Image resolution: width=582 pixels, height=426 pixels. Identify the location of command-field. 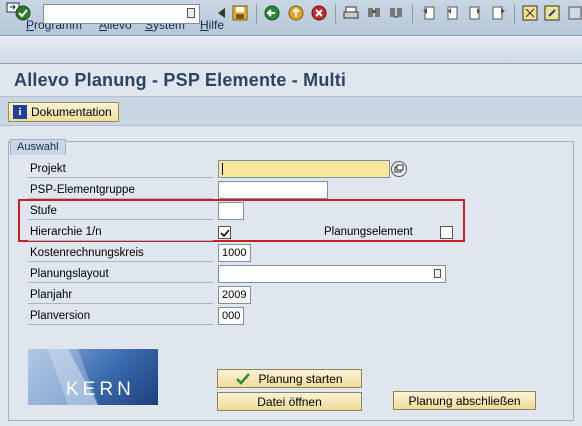
(121, 14).